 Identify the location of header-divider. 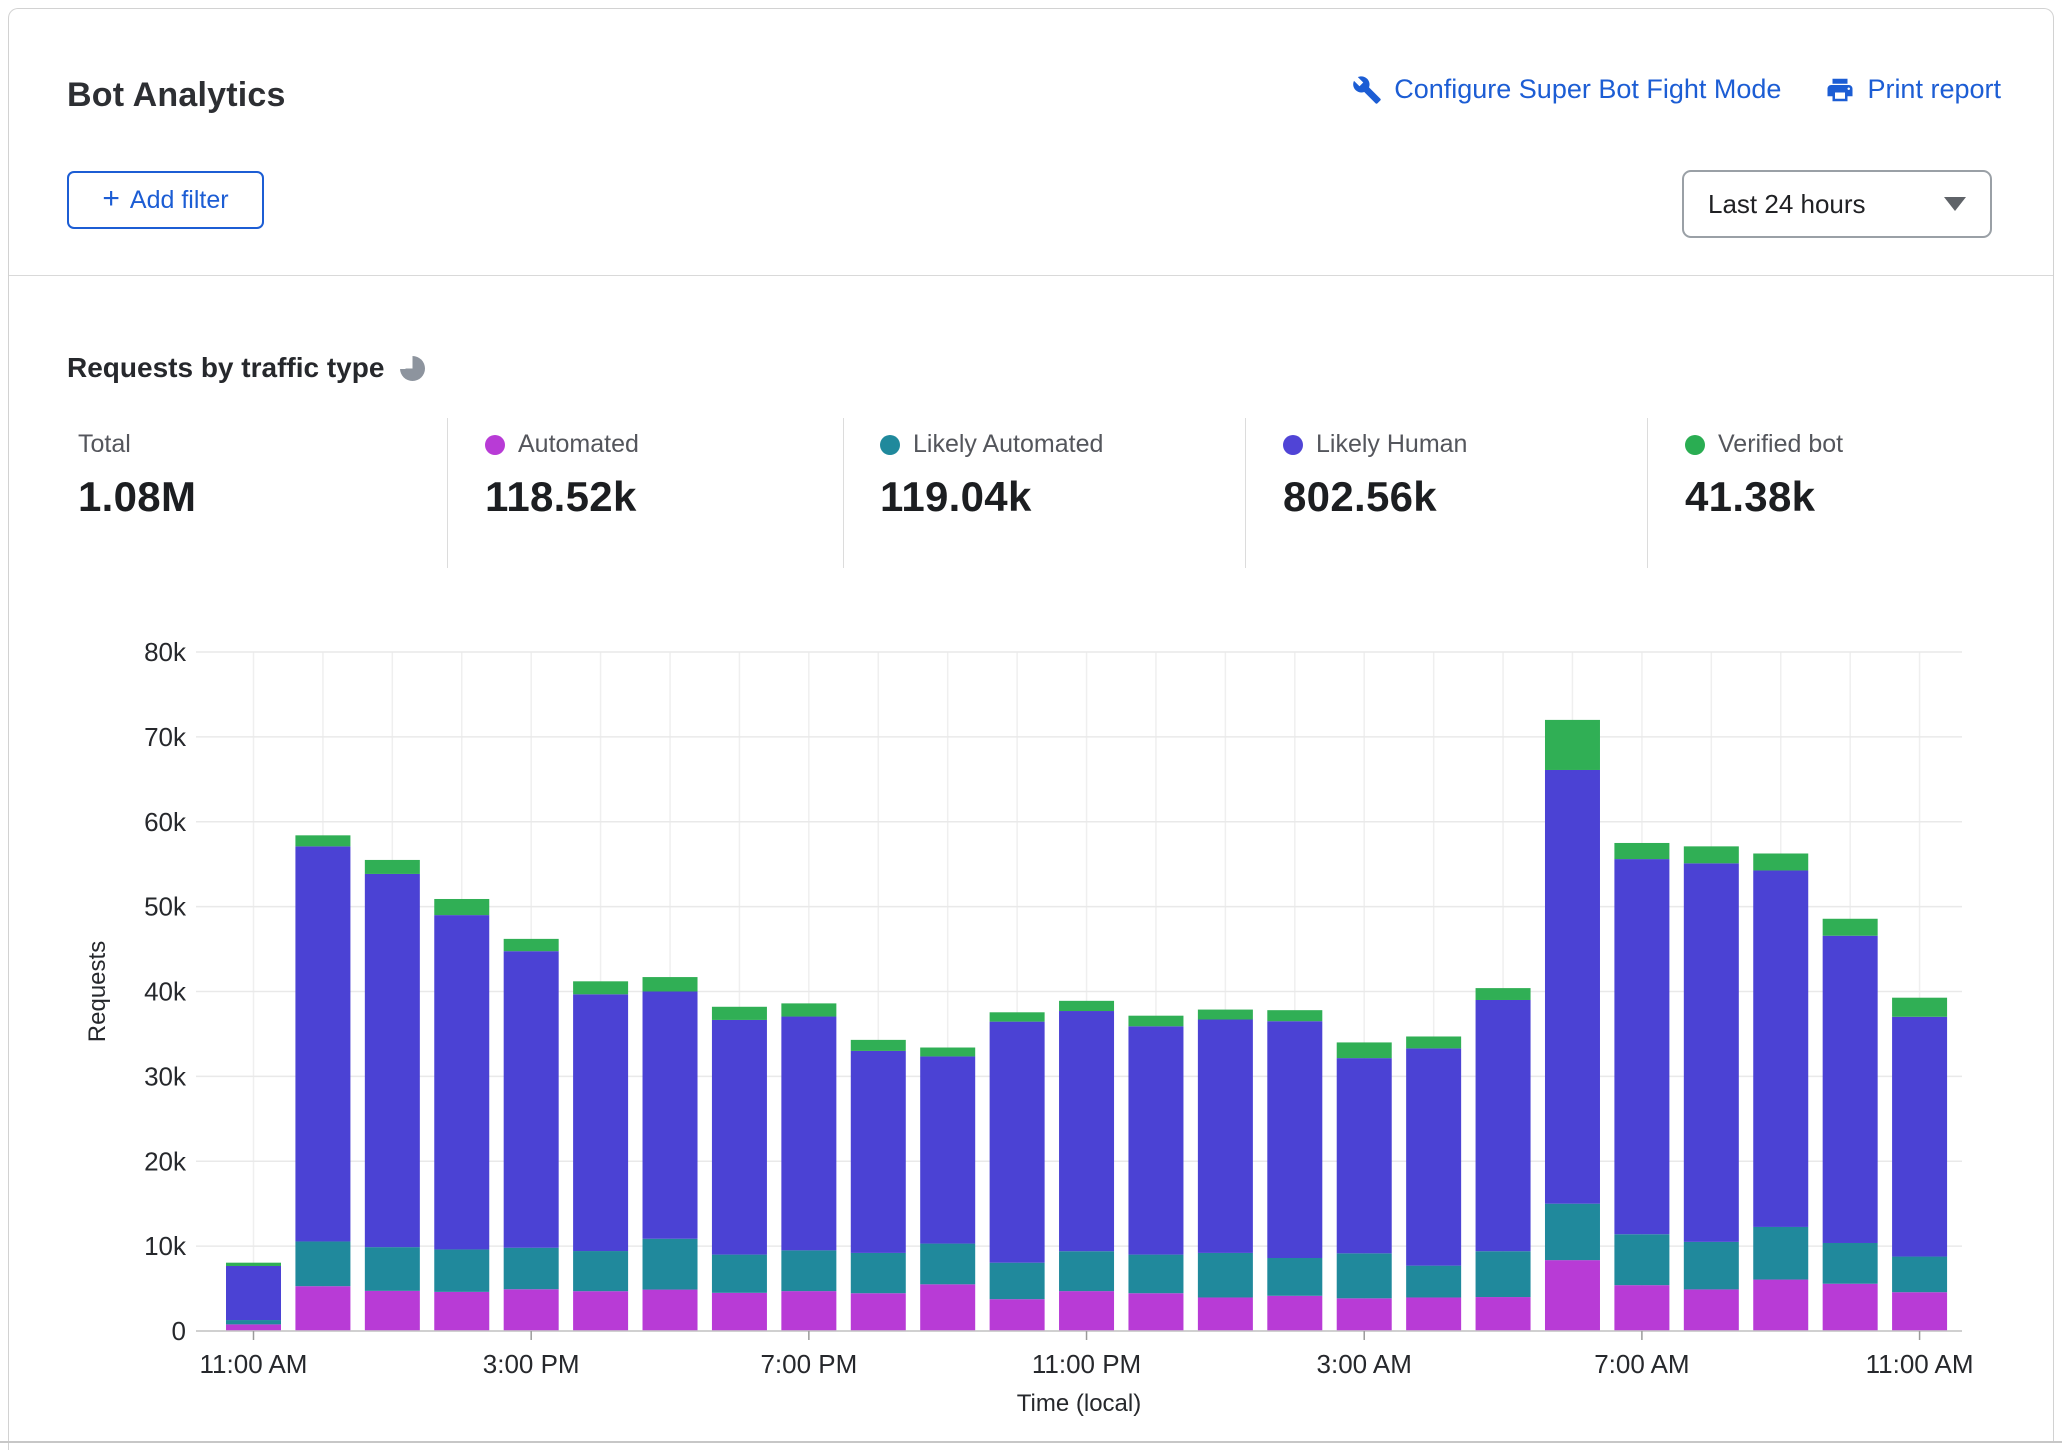
(1031, 275).